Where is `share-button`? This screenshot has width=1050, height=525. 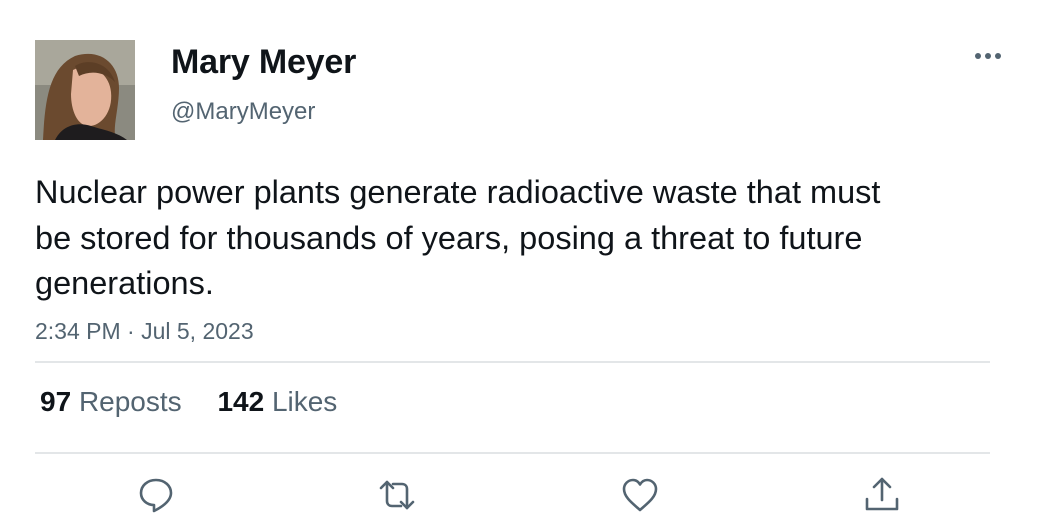
share-button is located at coordinates (882, 495).